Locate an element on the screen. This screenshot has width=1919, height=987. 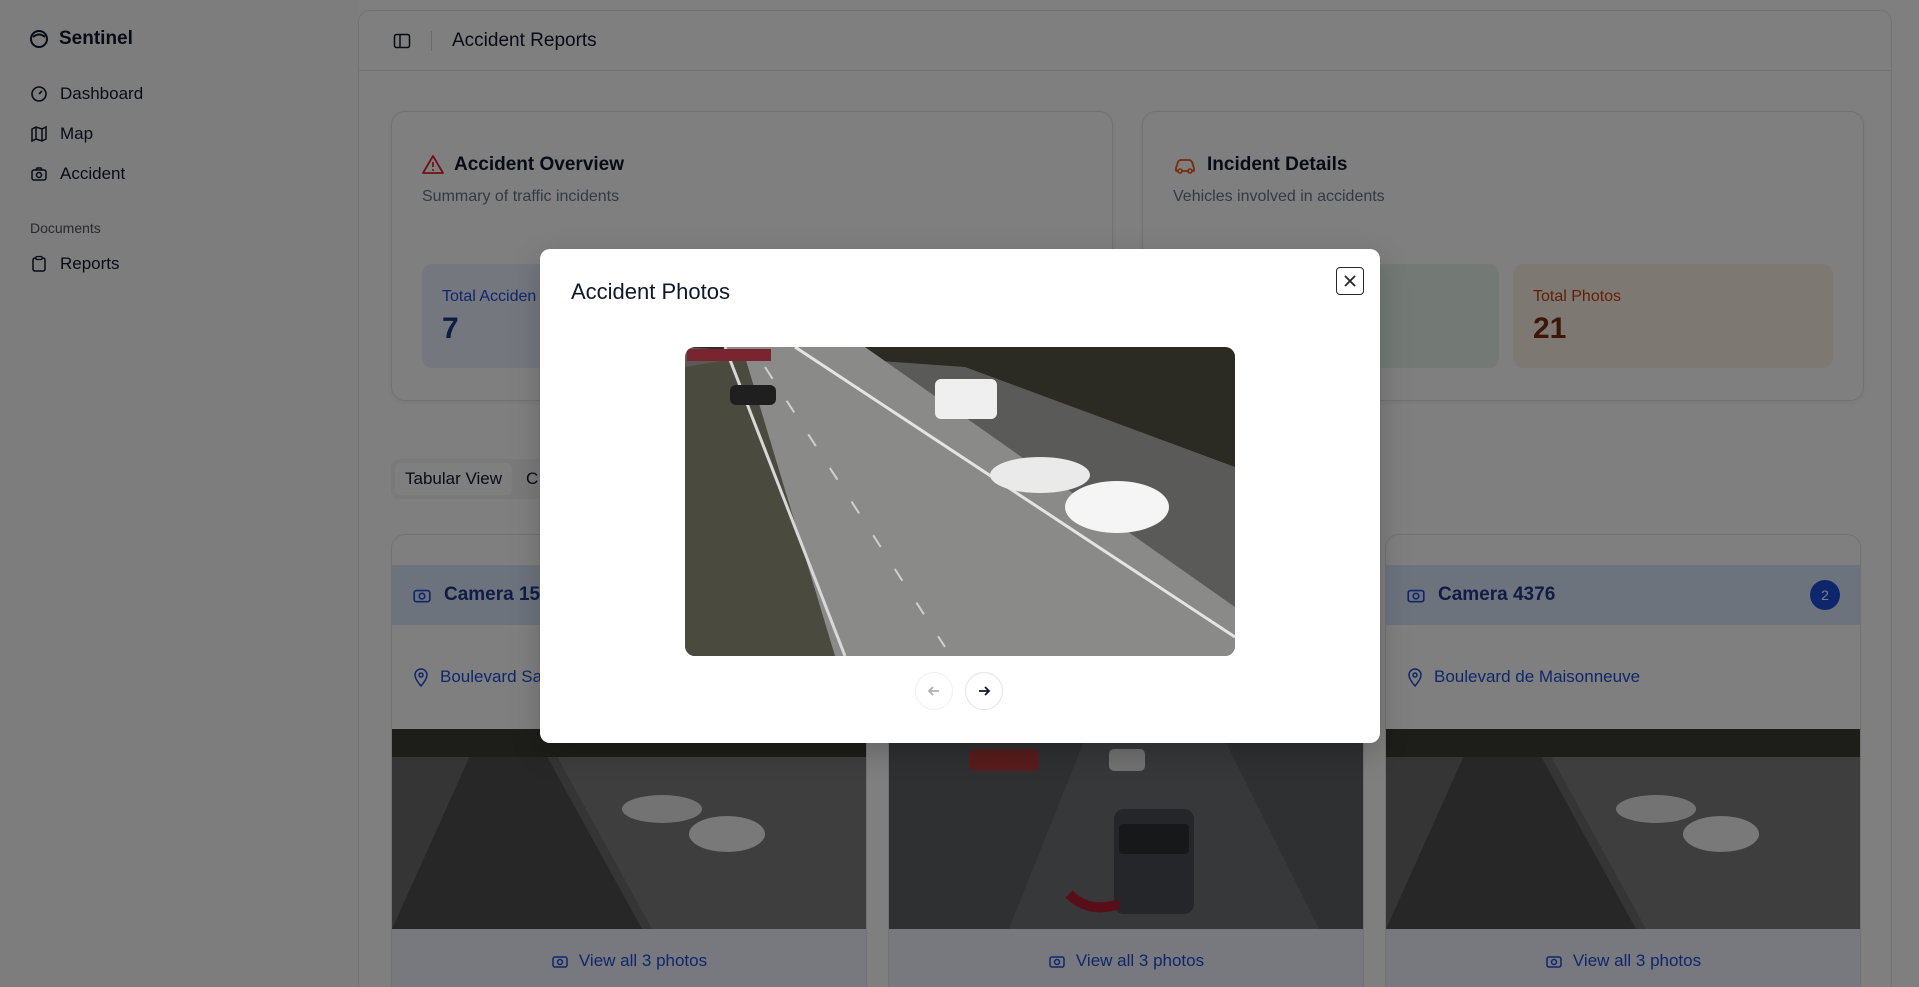
next-photo-button is located at coordinates (984, 691).